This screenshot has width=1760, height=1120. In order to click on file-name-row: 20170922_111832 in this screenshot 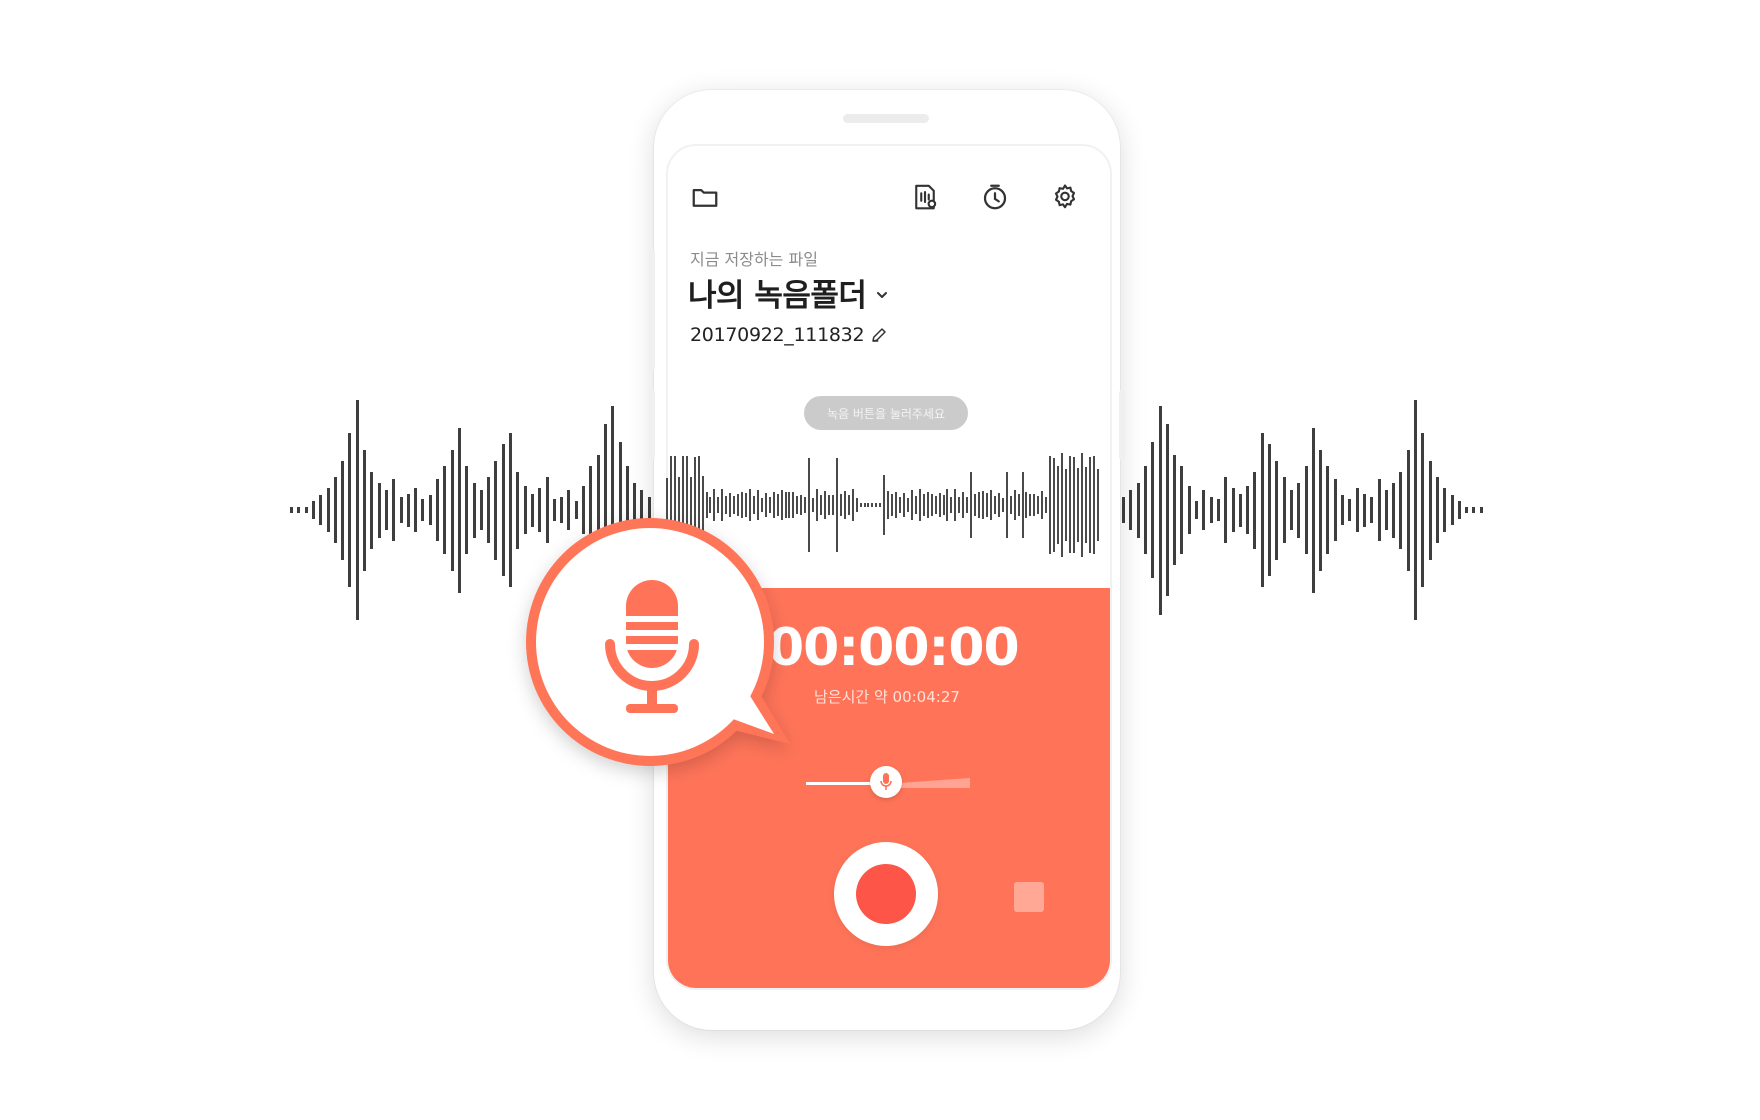, I will do `click(789, 335)`.